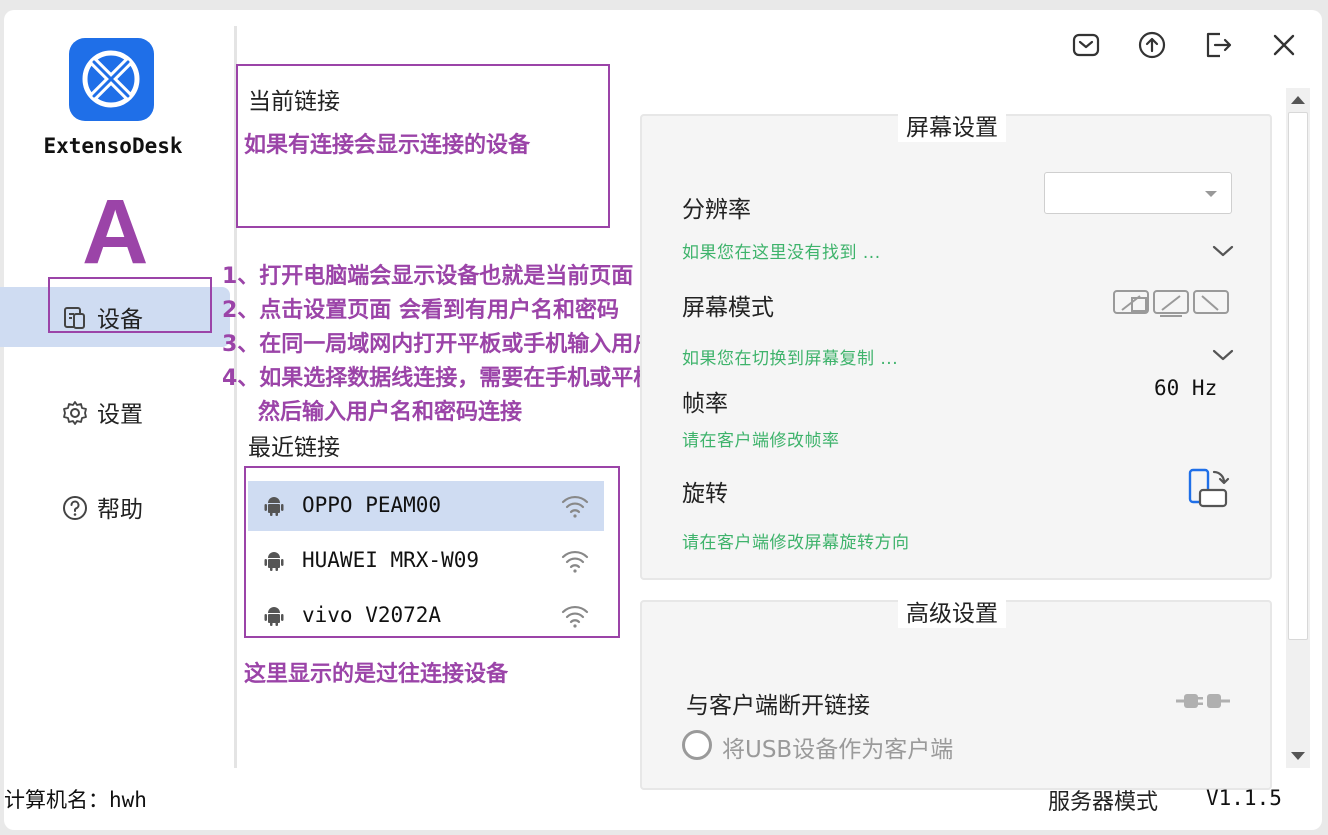  I want to click on mode-duplicate-icon, so click(1171, 303).